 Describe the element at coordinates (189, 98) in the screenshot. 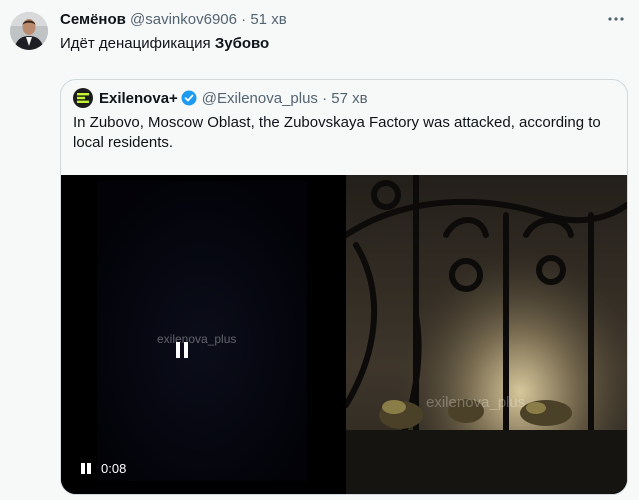

I see `verified-badge-icon` at that location.